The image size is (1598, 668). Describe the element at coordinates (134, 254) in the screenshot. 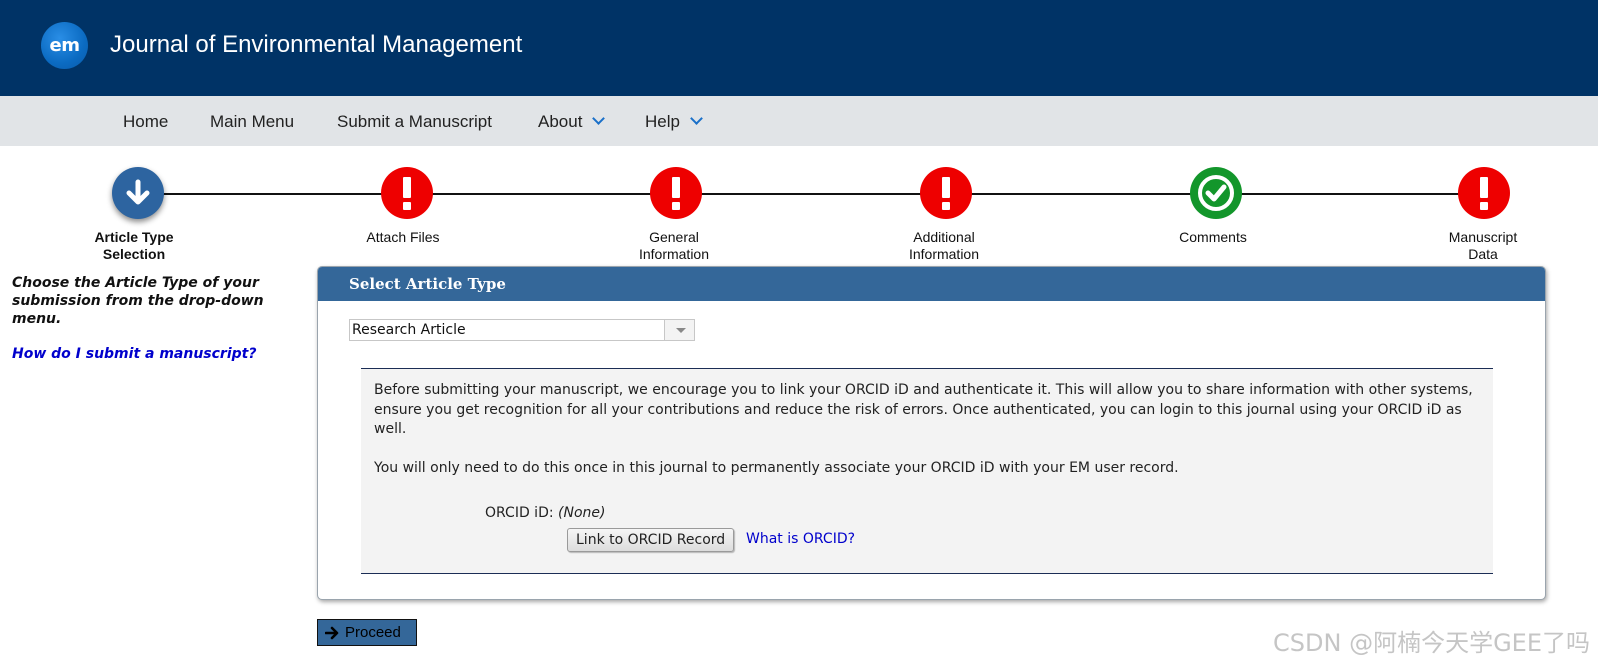

I see `step-label-line2: Selection` at that location.